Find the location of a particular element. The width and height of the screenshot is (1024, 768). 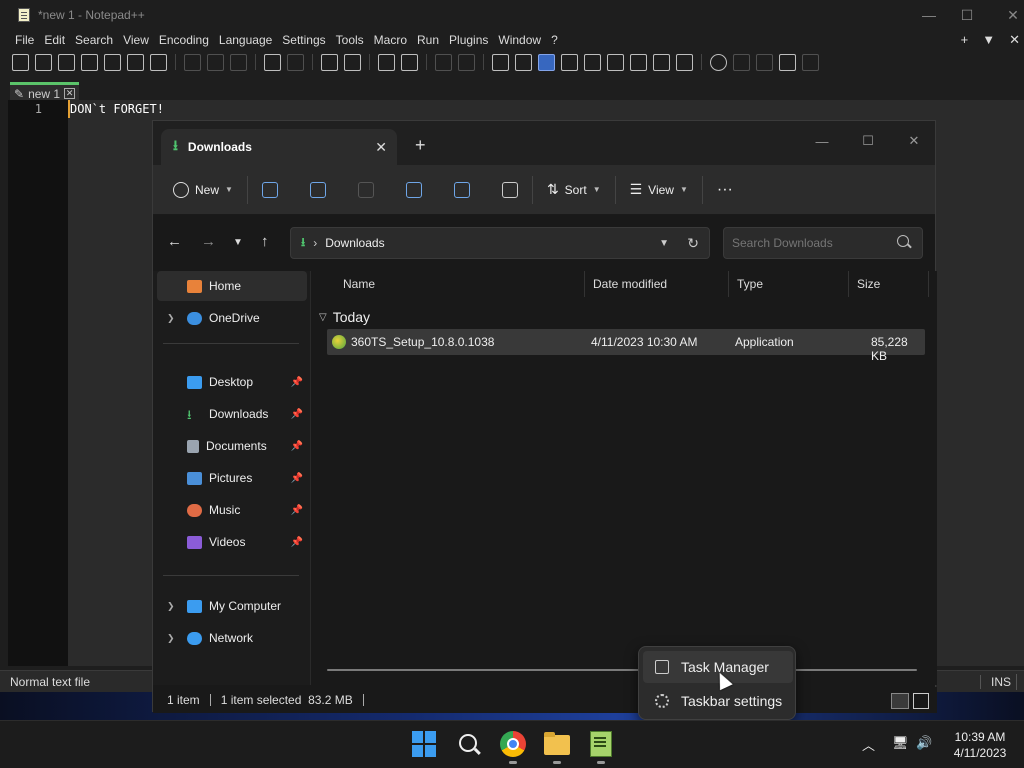

close-tab-button: ✕ is located at coordinates (1014, 40).